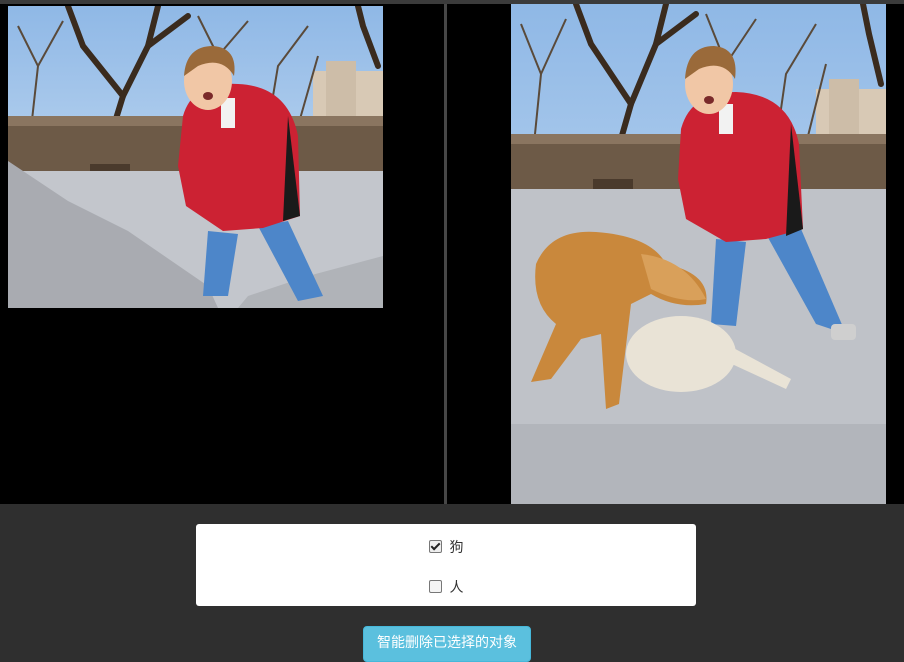 This screenshot has width=904, height=662. Describe the element at coordinates (447, 644) in the screenshot. I see `smart-remove-button: 智能删除已选择的对象` at that location.